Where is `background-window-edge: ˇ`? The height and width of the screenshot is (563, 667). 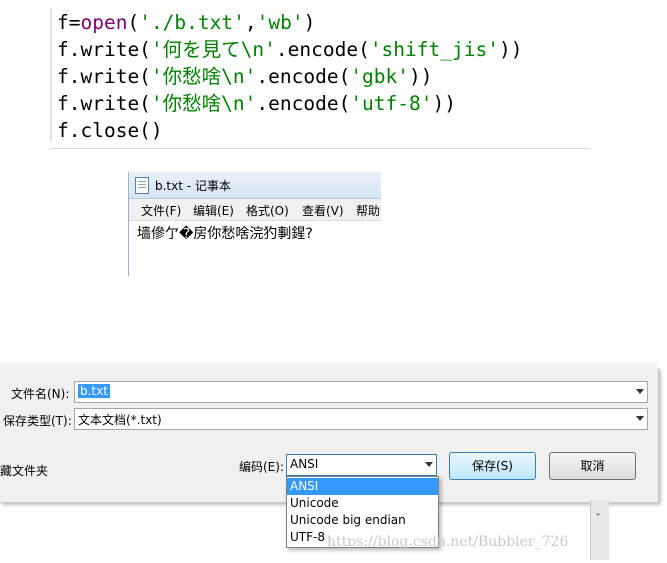 background-window-edge: ˇ is located at coordinates (599, 530).